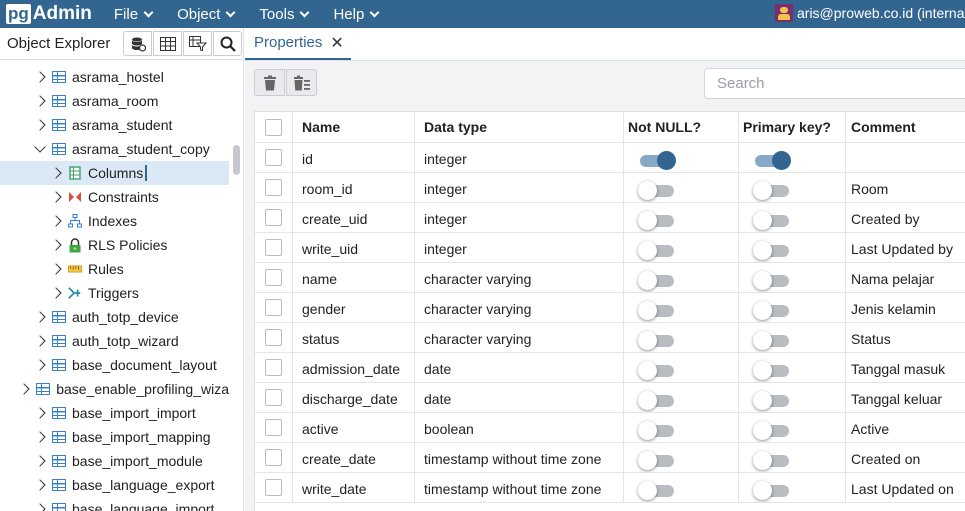 This screenshot has width=965, height=511. Describe the element at coordinates (114, 77) in the screenshot. I see `tree-item-asrama-hostel: asrama_hostel` at that location.